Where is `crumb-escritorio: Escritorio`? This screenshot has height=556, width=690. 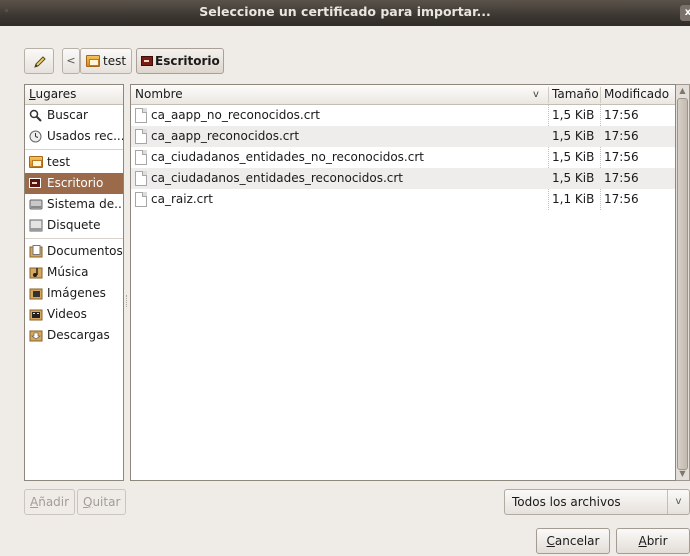 crumb-escritorio: Escritorio is located at coordinates (180, 61).